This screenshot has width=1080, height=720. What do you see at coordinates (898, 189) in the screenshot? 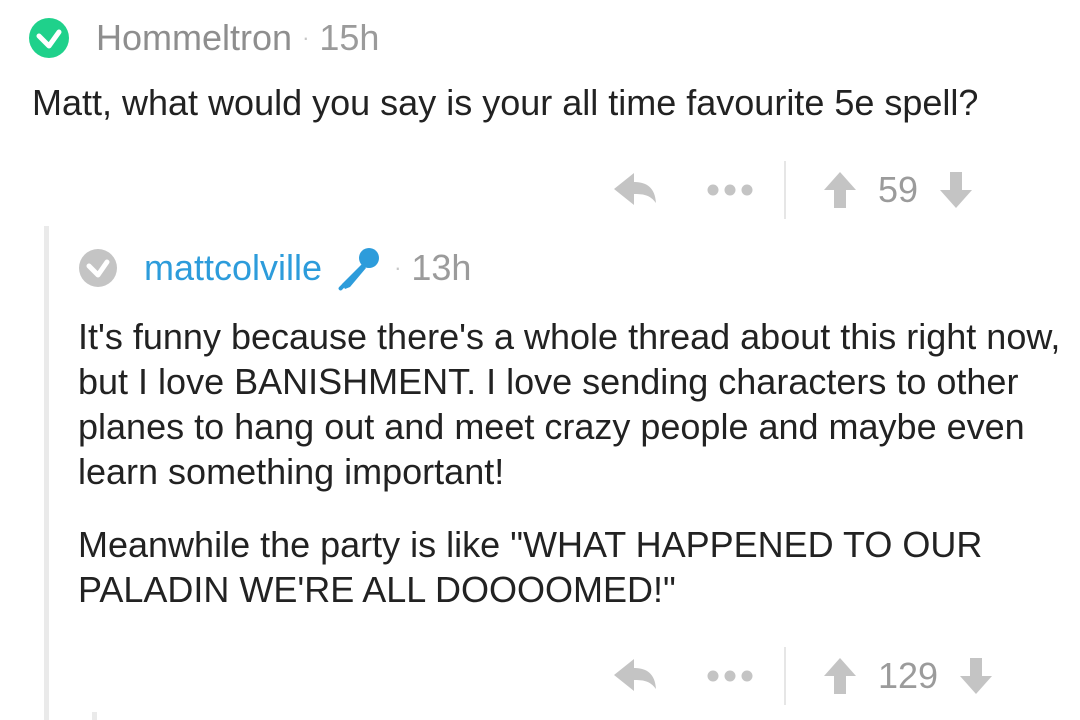
I see `comment-score: 59` at bounding box center [898, 189].